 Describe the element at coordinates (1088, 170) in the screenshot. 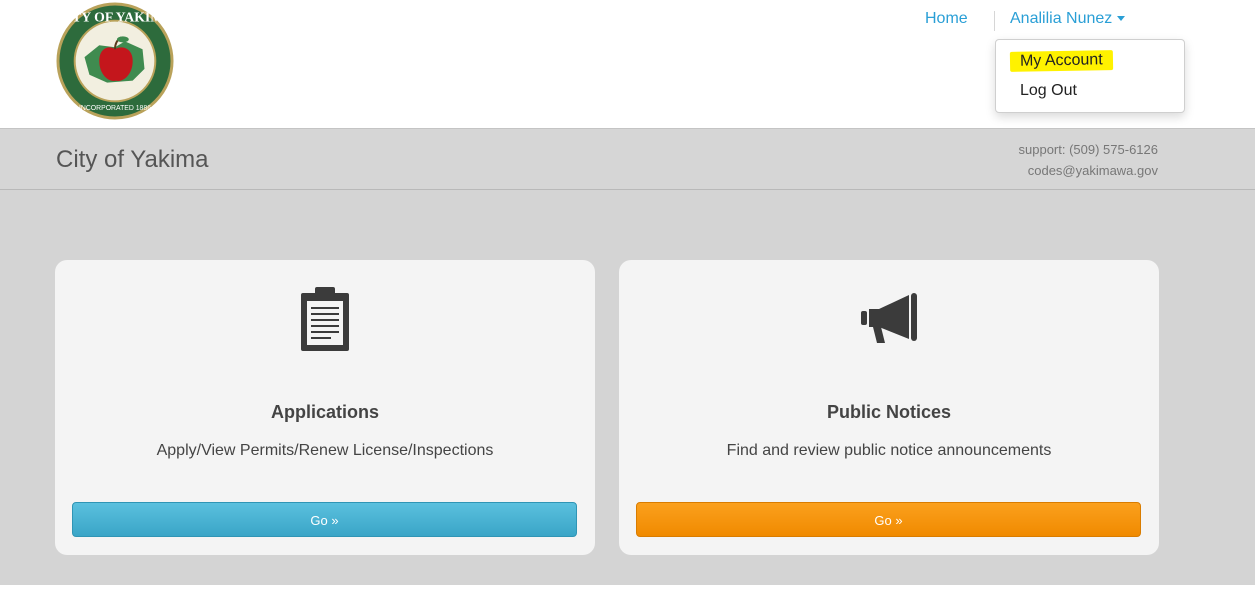

I see `support-email: codes@yakimawa.gov` at that location.